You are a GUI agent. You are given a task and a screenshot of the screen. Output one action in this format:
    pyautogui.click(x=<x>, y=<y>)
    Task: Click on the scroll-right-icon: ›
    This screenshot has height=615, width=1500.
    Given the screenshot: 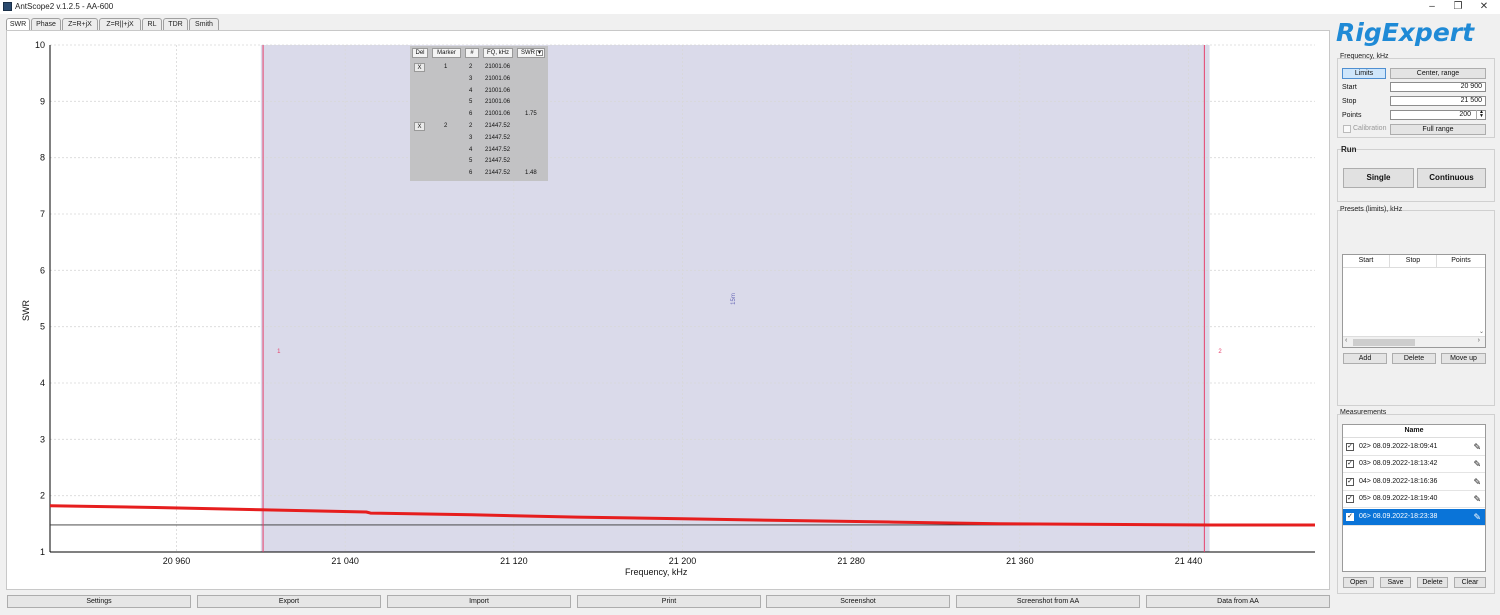 What is the action you would take?
    pyautogui.click(x=1479, y=340)
    